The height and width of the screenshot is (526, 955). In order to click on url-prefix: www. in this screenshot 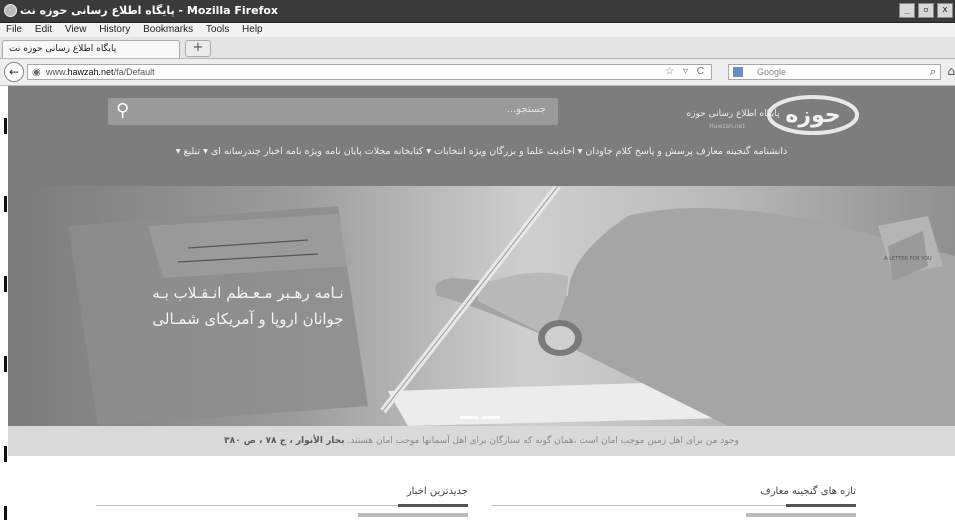, I will do `click(57, 72)`.